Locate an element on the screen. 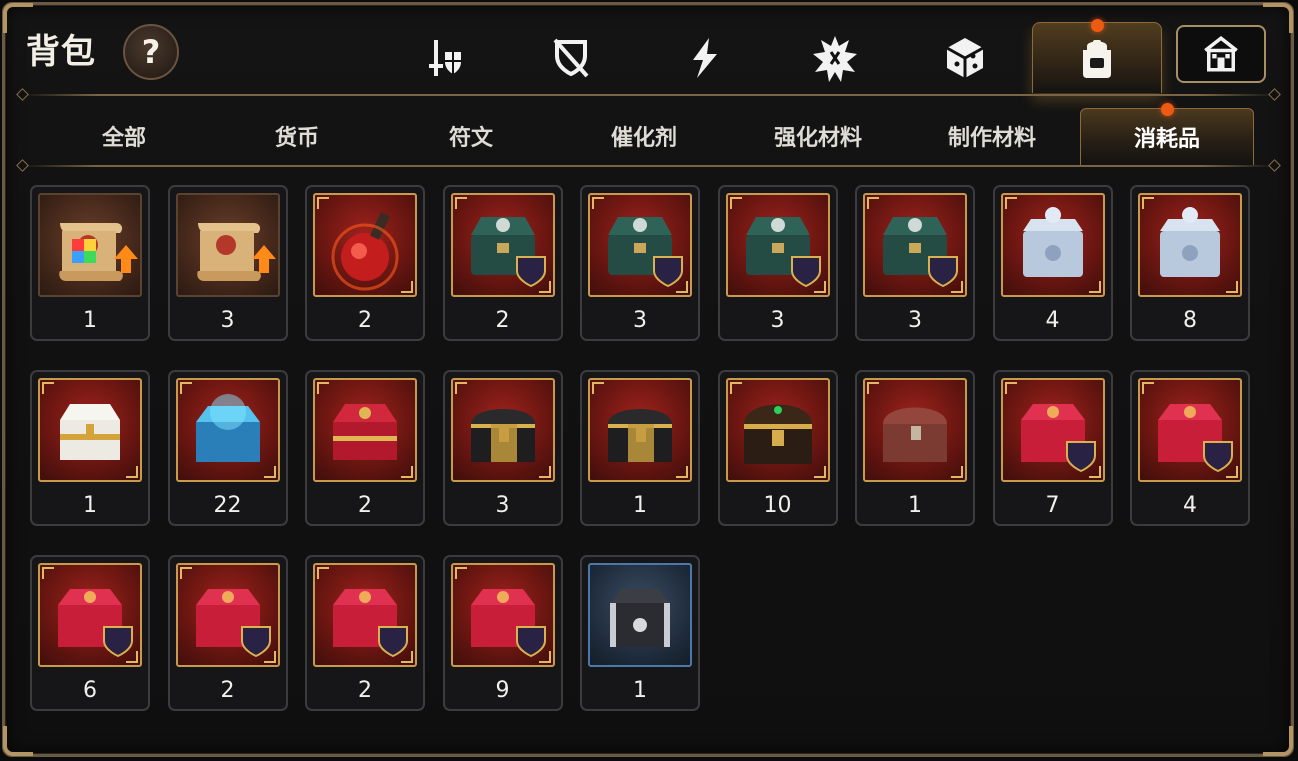 The image size is (1298, 761). ornate-treasure-chest-icon is located at coordinates (777, 434).